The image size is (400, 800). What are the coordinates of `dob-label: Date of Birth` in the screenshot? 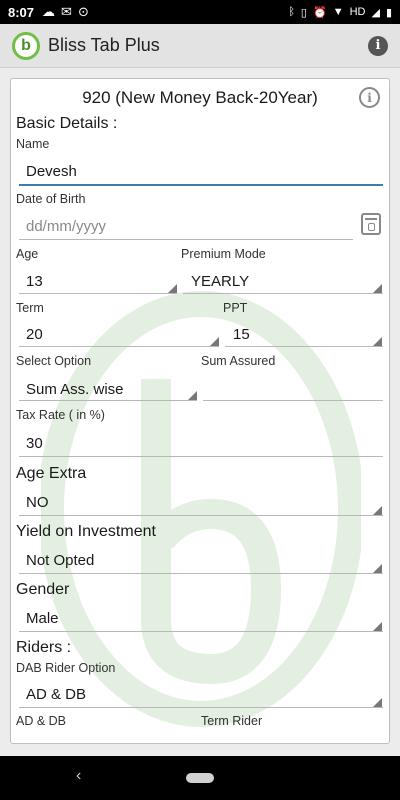 It's located at (51, 199).